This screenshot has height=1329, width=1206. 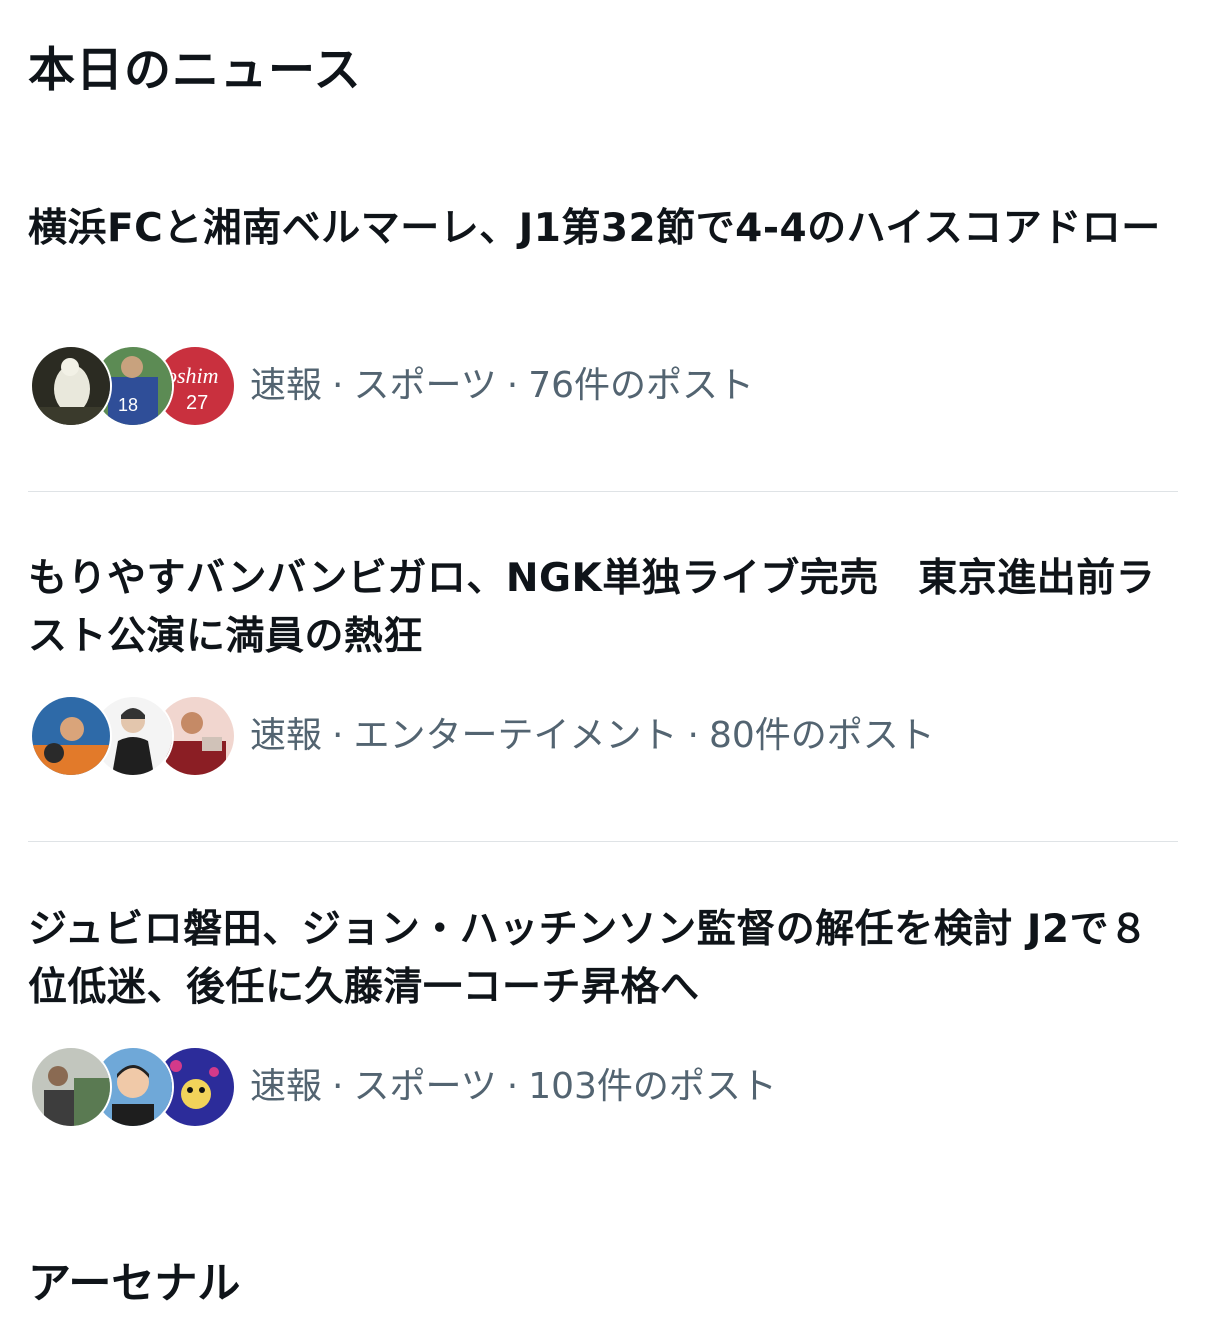 What do you see at coordinates (128, 405) in the screenshot?
I see `svg-text: 18` at bounding box center [128, 405].